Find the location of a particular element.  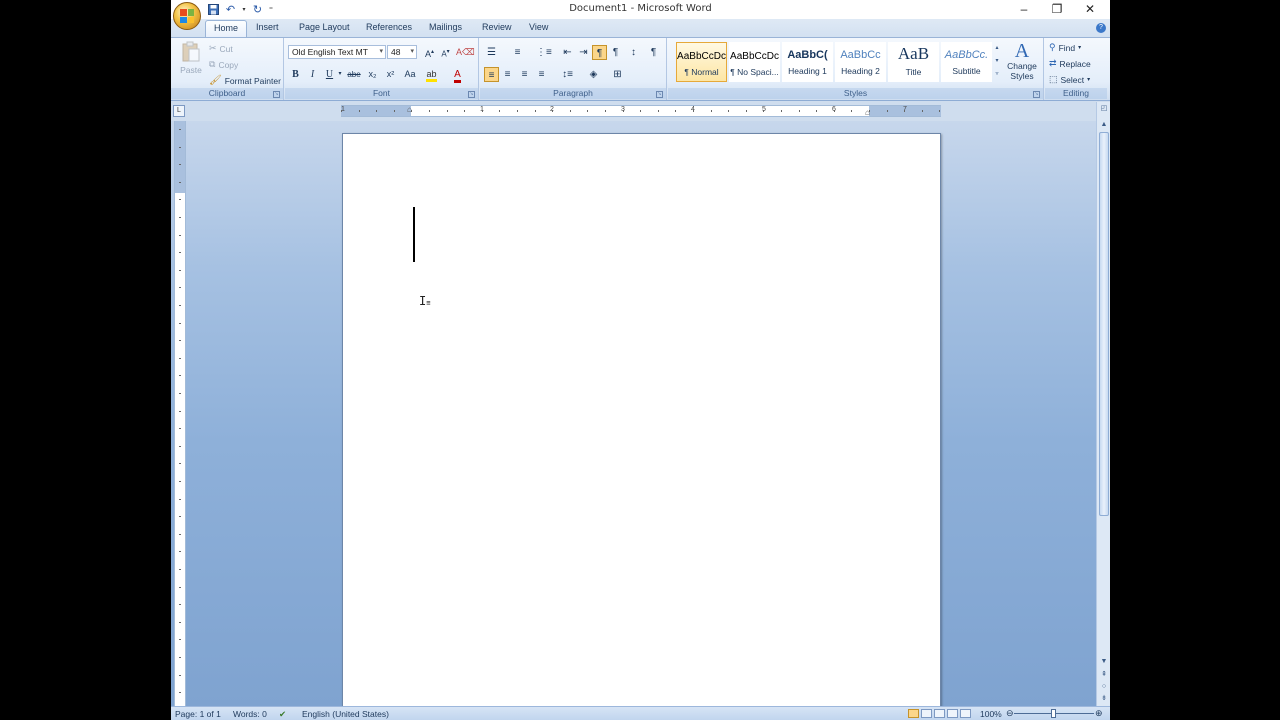

word-count: Words: 0 is located at coordinates (250, 714).